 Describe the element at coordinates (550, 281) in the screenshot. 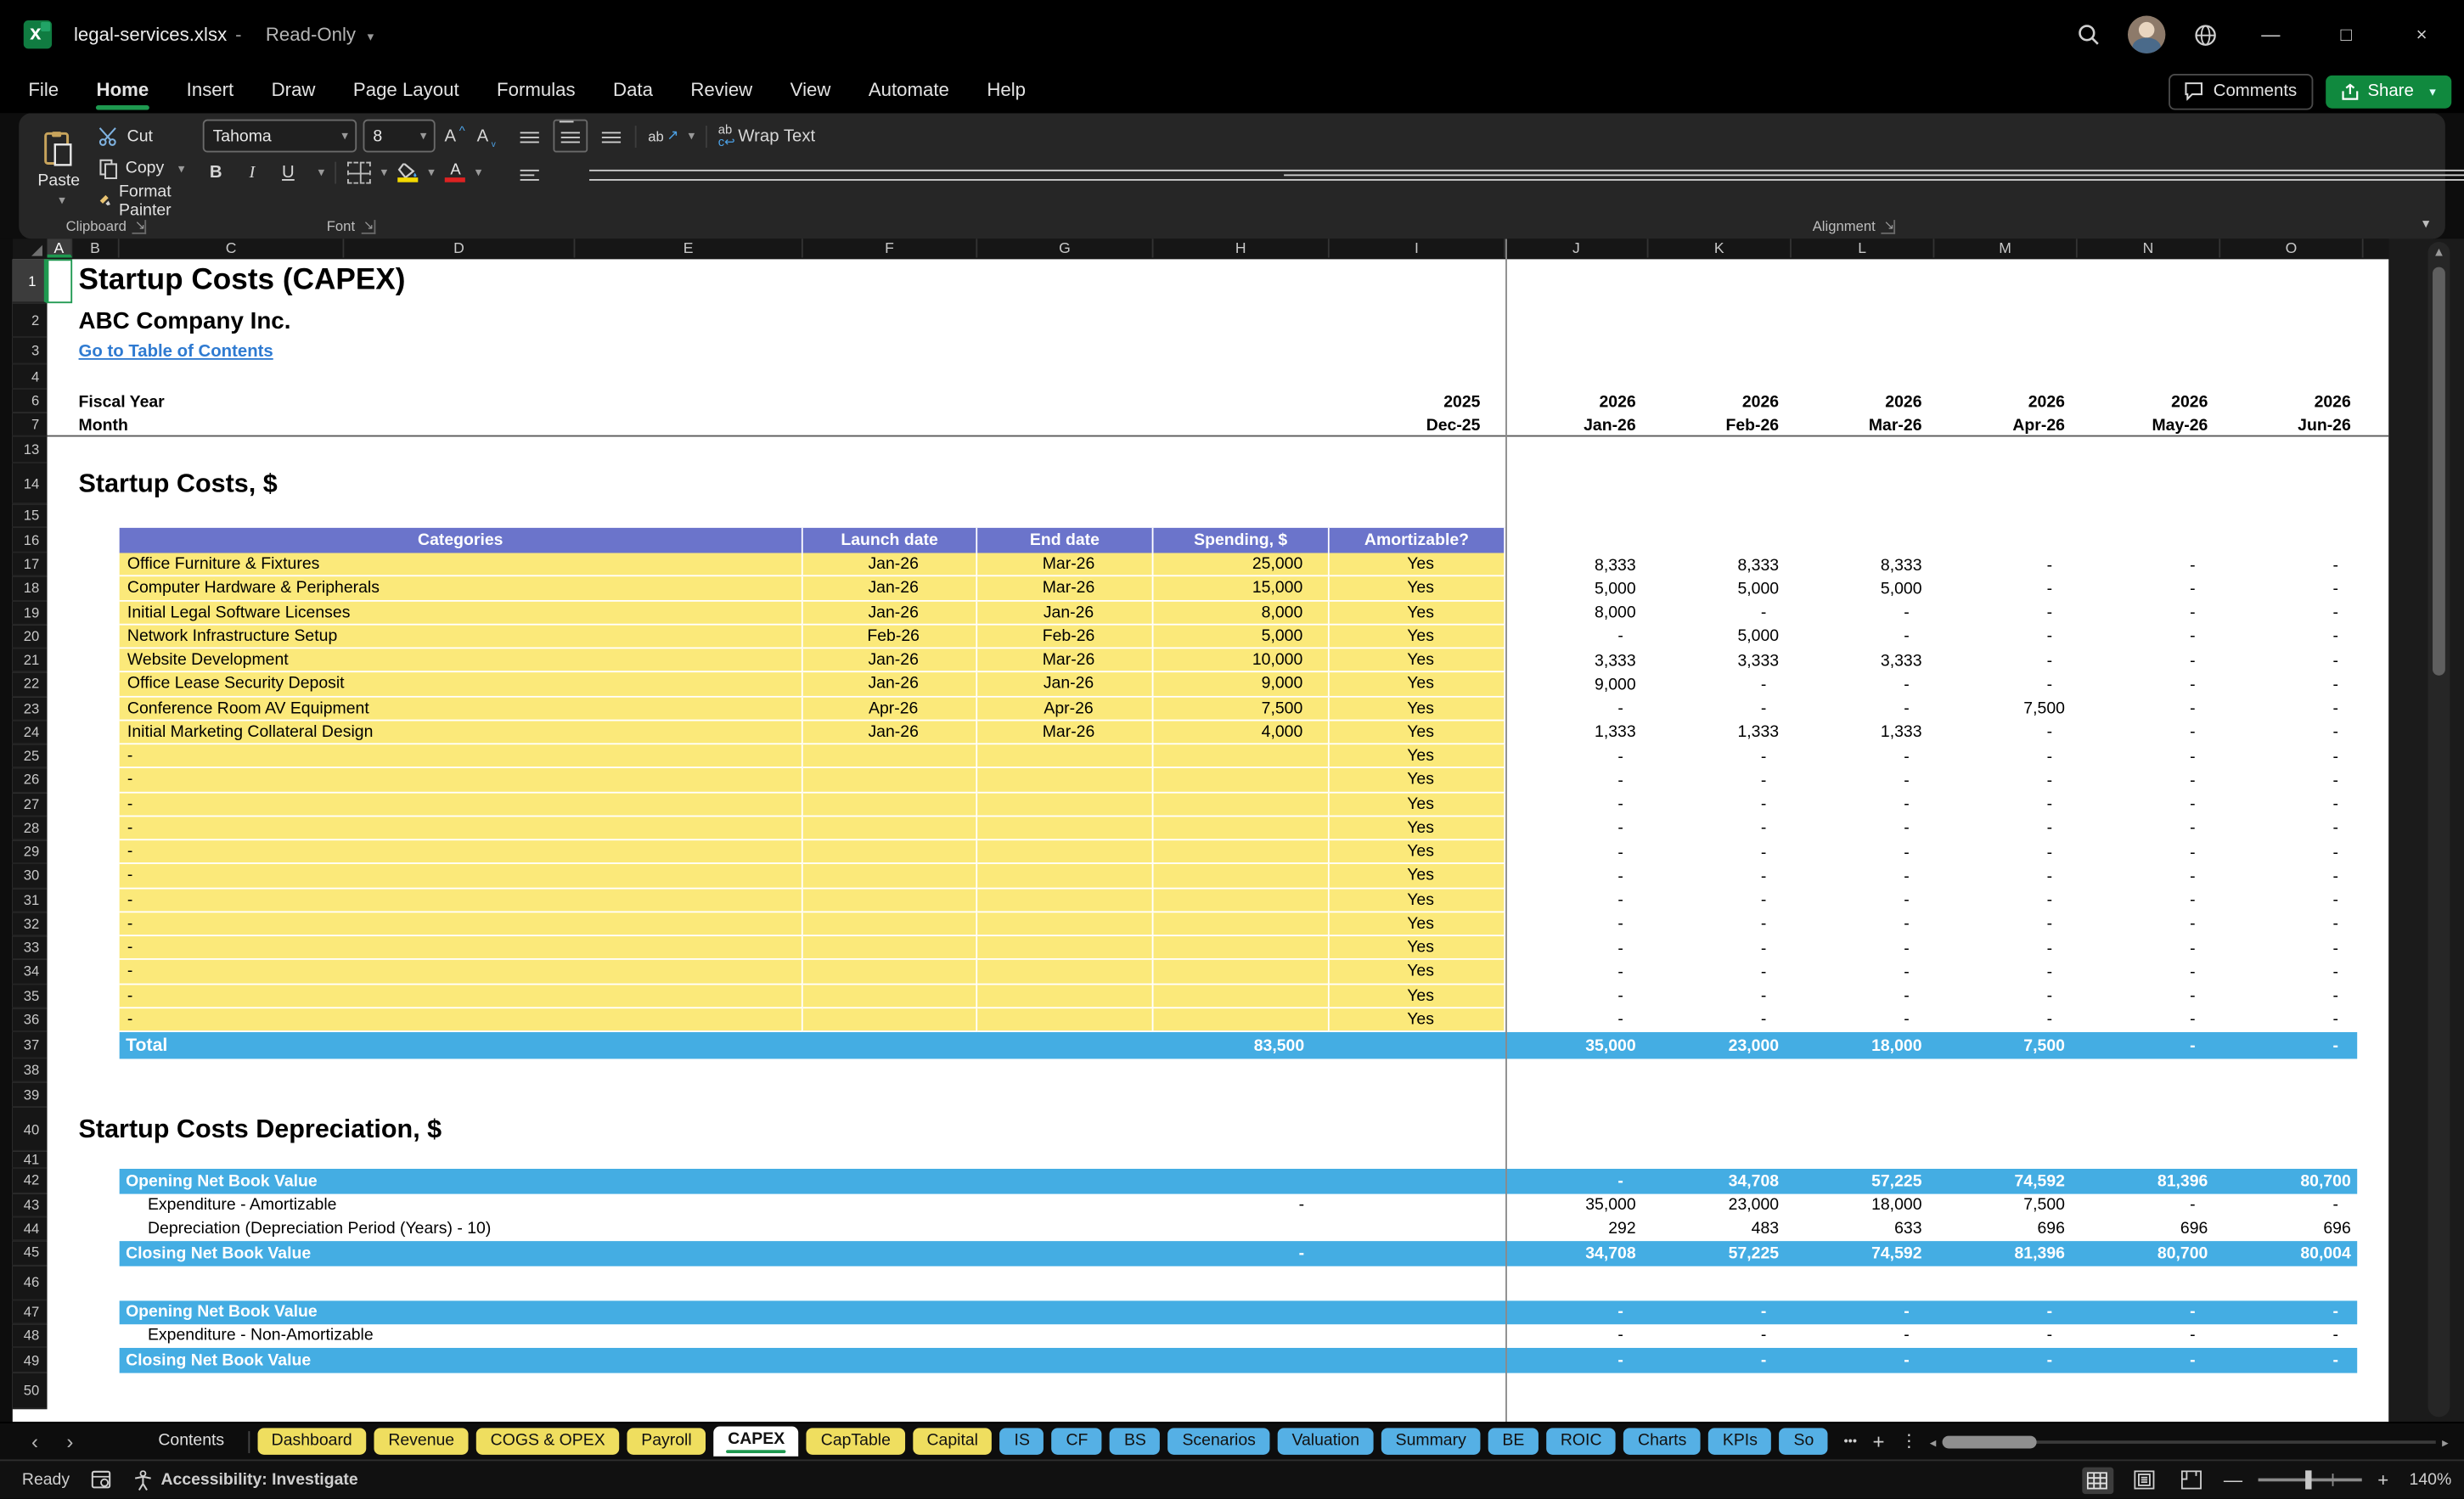

I see `sheet-title: Startup Costs (CAPEX)` at that location.